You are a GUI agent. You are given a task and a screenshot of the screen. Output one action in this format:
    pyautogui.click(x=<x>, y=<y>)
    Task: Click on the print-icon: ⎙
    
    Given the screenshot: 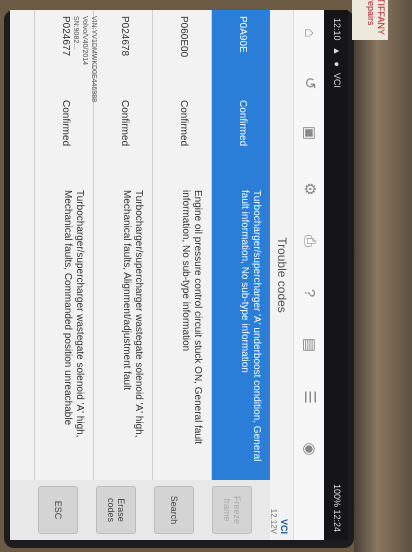 What is the action you would take?
    pyautogui.click(x=309, y=241)
    